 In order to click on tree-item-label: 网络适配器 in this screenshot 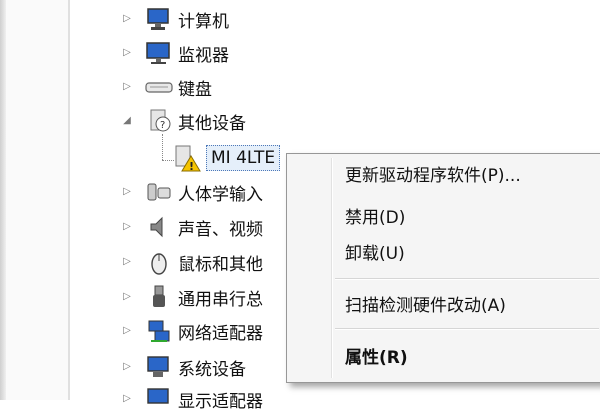, I will do `click(220, 333)`.